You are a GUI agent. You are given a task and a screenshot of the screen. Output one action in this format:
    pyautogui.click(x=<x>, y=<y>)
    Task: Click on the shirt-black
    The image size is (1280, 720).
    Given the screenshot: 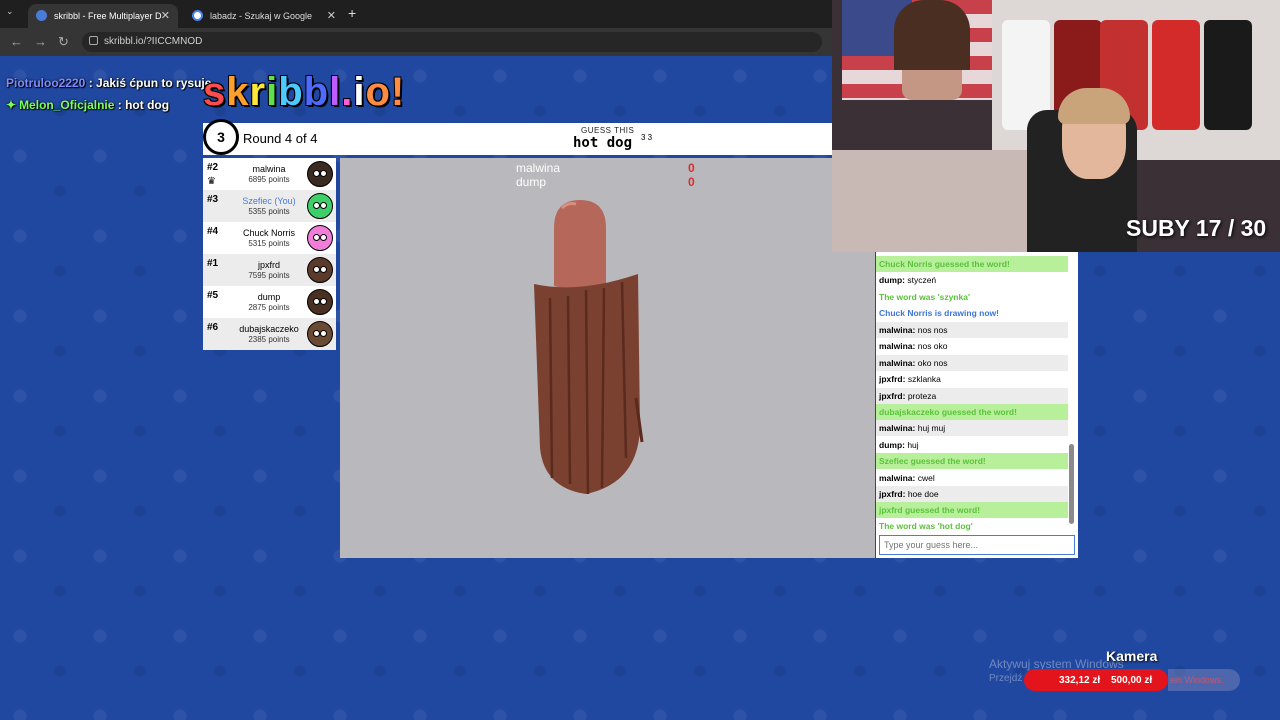 What is the action you would take?
    pyautogui.click(x=1228, y=75)
    